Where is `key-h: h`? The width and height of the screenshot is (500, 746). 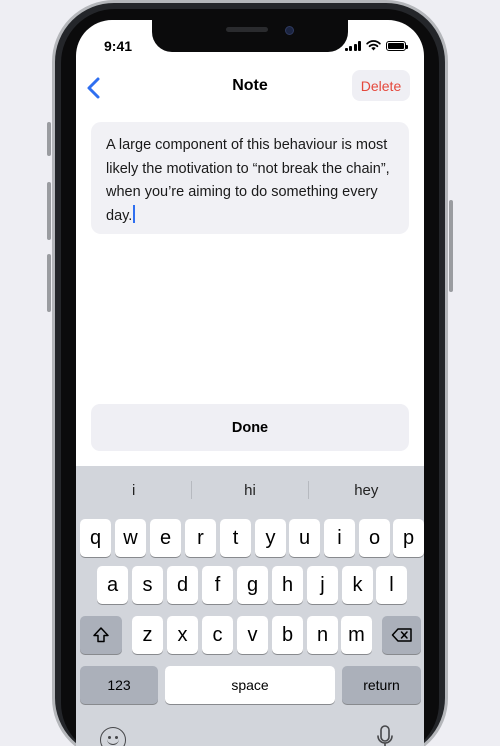 key-h: h is located at coordinates (287, 585).